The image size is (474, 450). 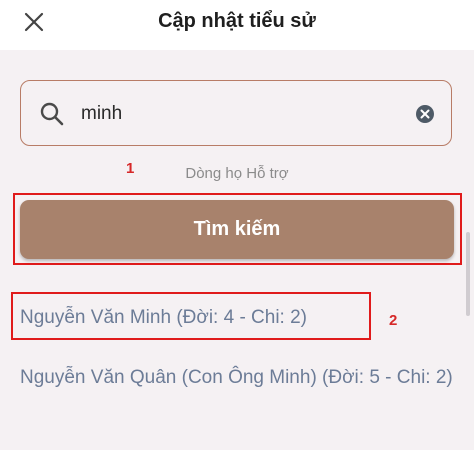 I want to click on search-icon, so click(x=52, y=114).